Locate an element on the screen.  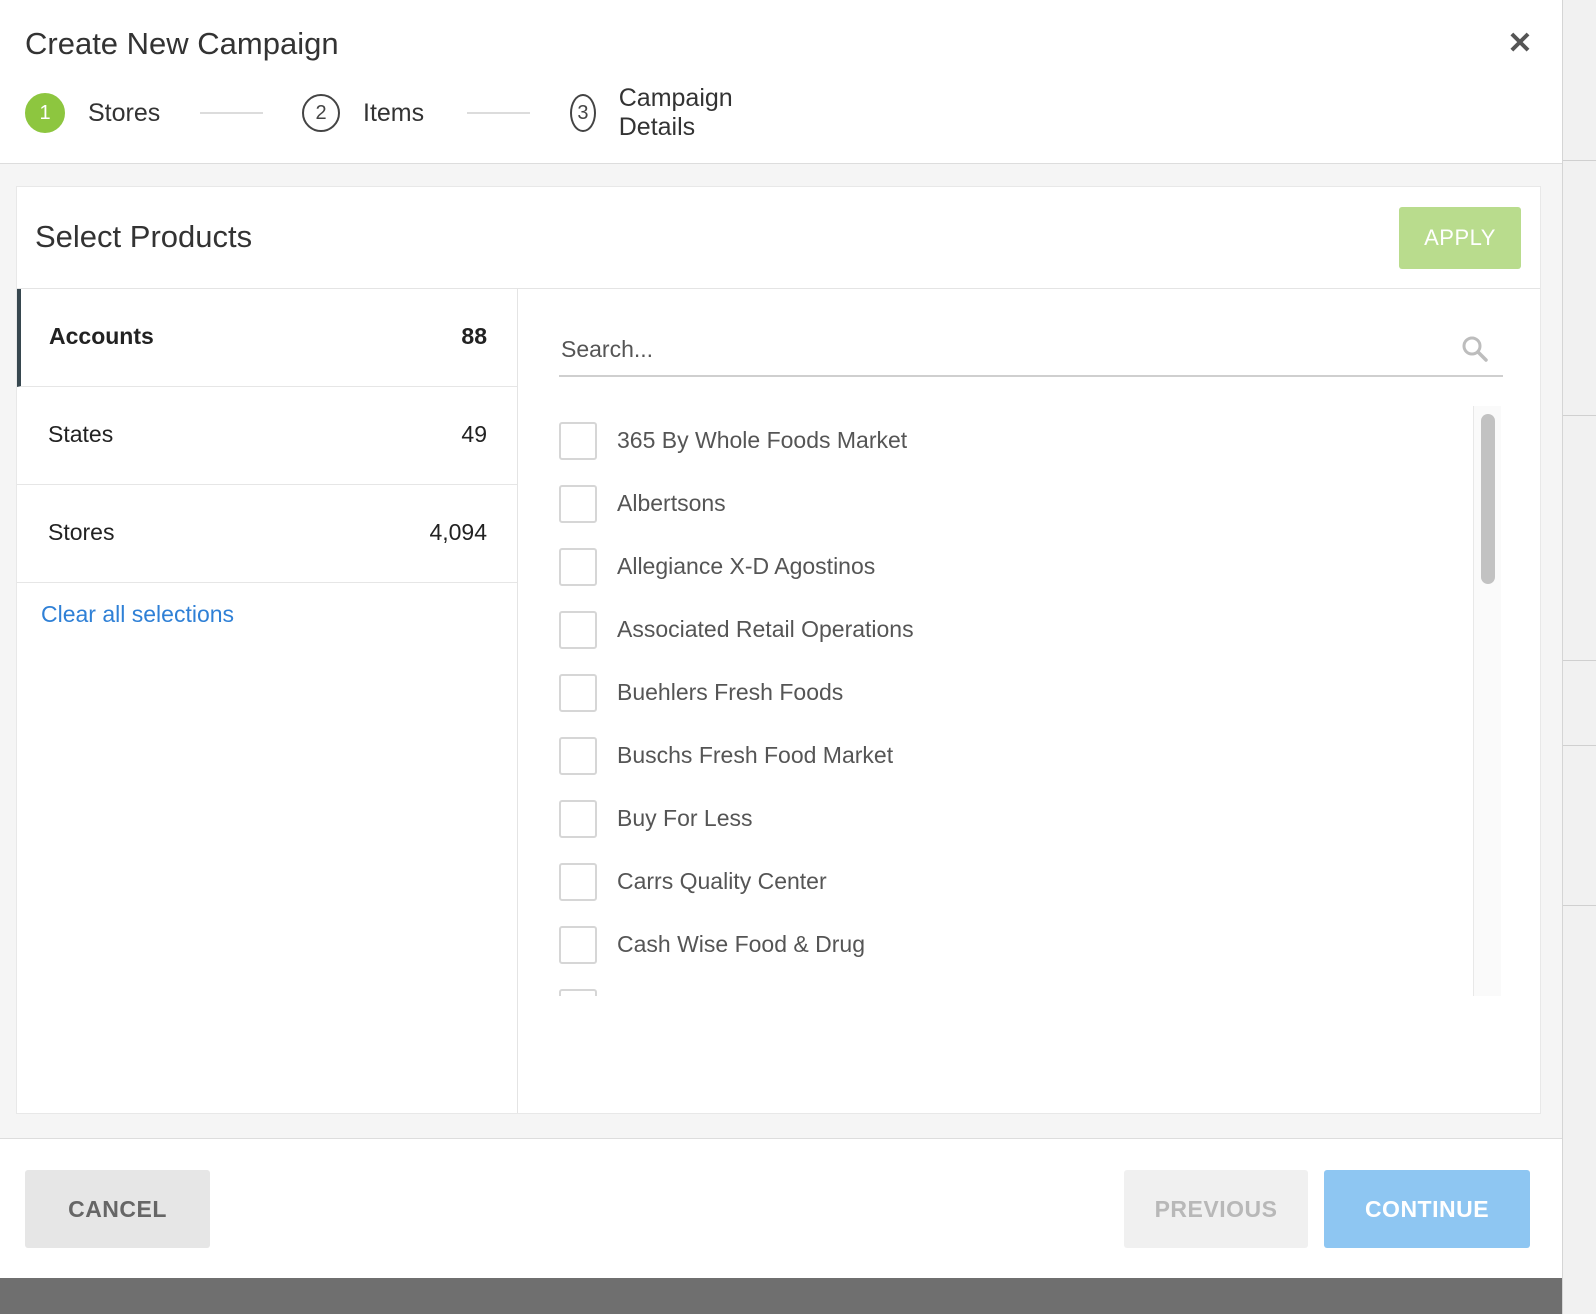
card-header: Select Products APPLY is located at coordinates (778, 238).